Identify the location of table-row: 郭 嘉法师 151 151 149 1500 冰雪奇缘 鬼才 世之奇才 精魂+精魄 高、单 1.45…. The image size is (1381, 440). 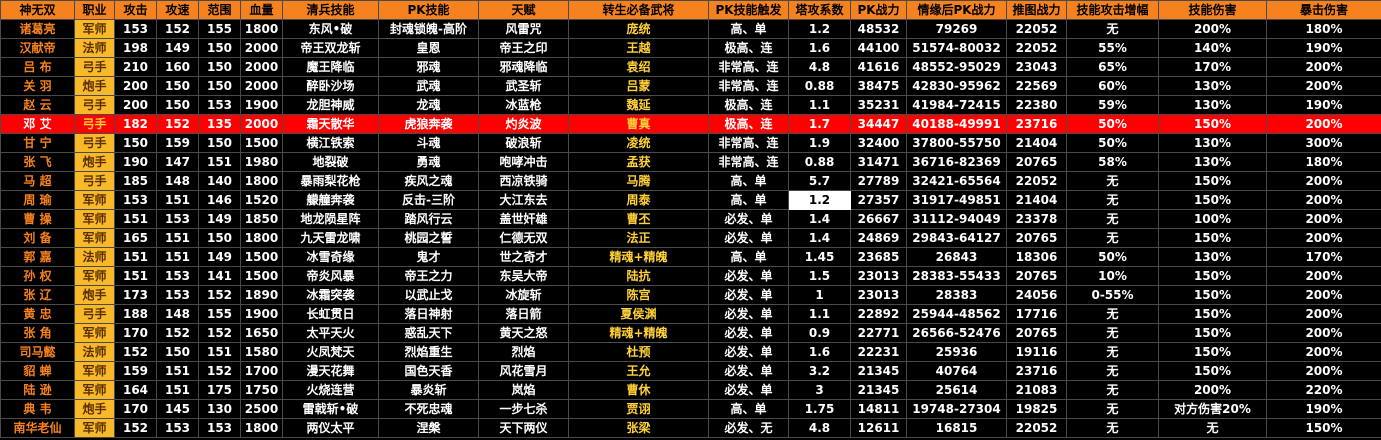
(690, 257).